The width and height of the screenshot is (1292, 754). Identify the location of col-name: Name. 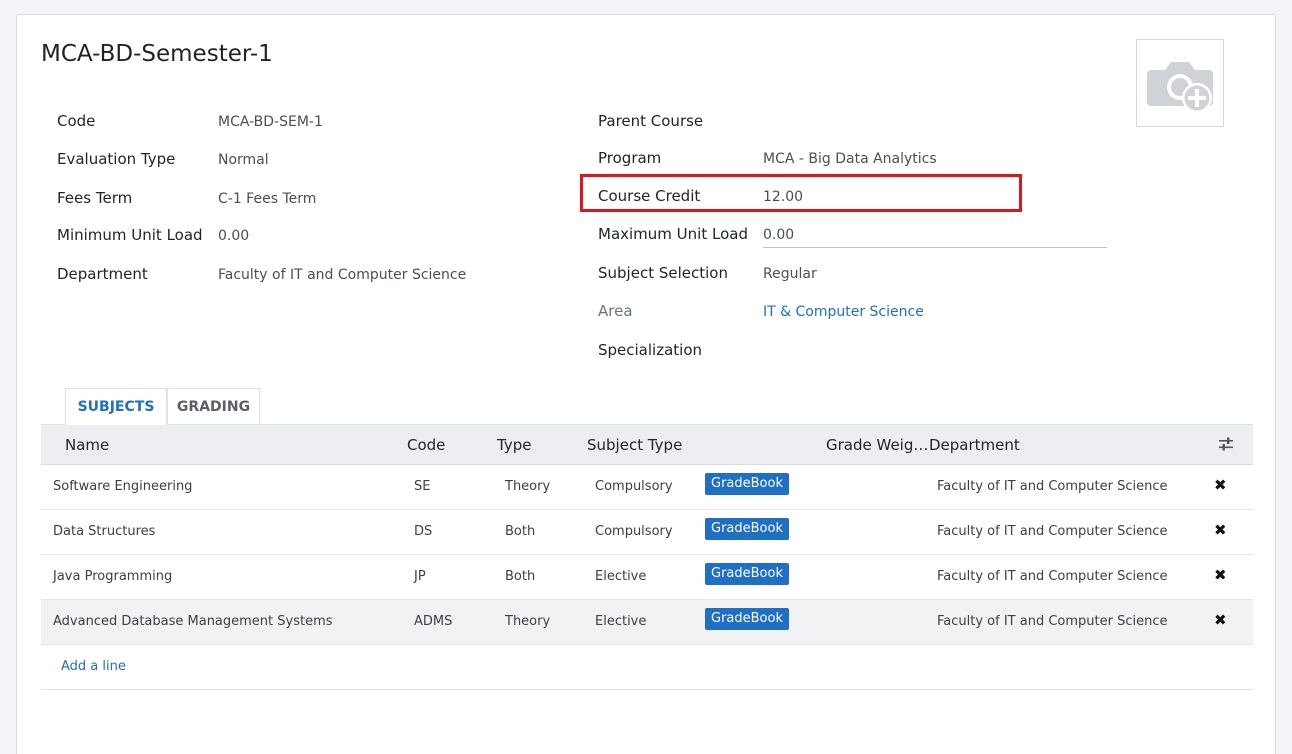
(87, 445).